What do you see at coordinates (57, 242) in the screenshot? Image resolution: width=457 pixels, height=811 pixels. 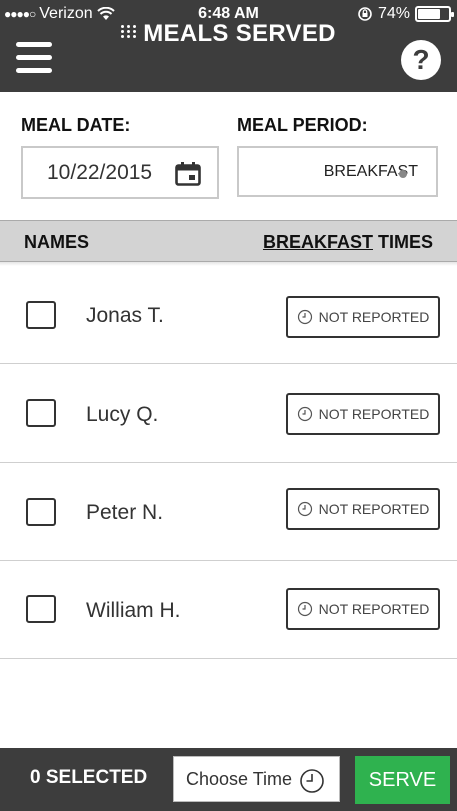 I see `names-column-header: NAMES` at bounding box center [57, 242].